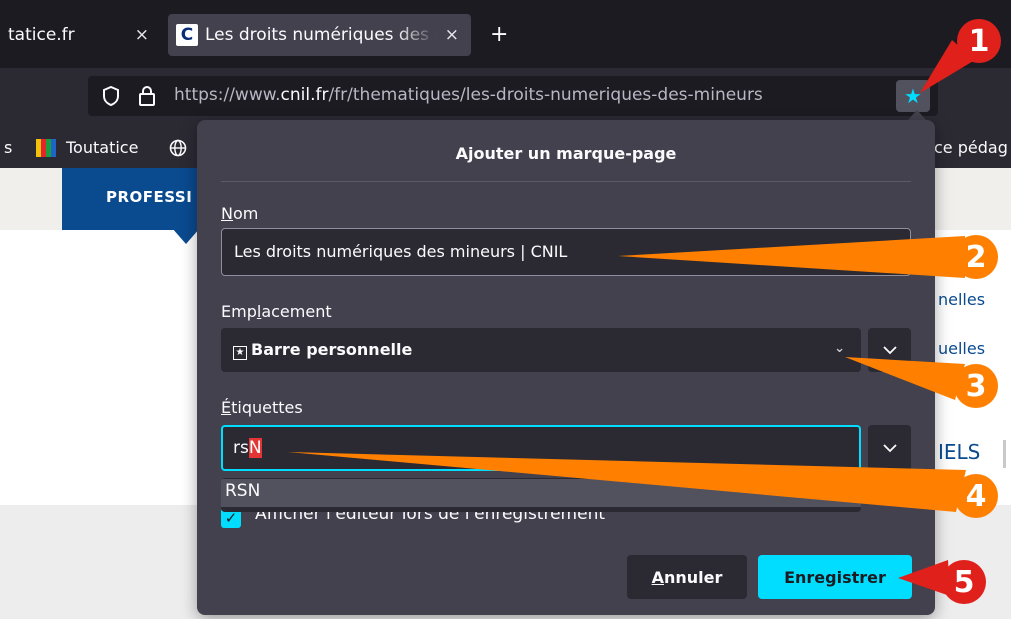  Describe the element at coordinates (976, 386) in the screenshot. I see `callout-badge-3: 3` at that location.